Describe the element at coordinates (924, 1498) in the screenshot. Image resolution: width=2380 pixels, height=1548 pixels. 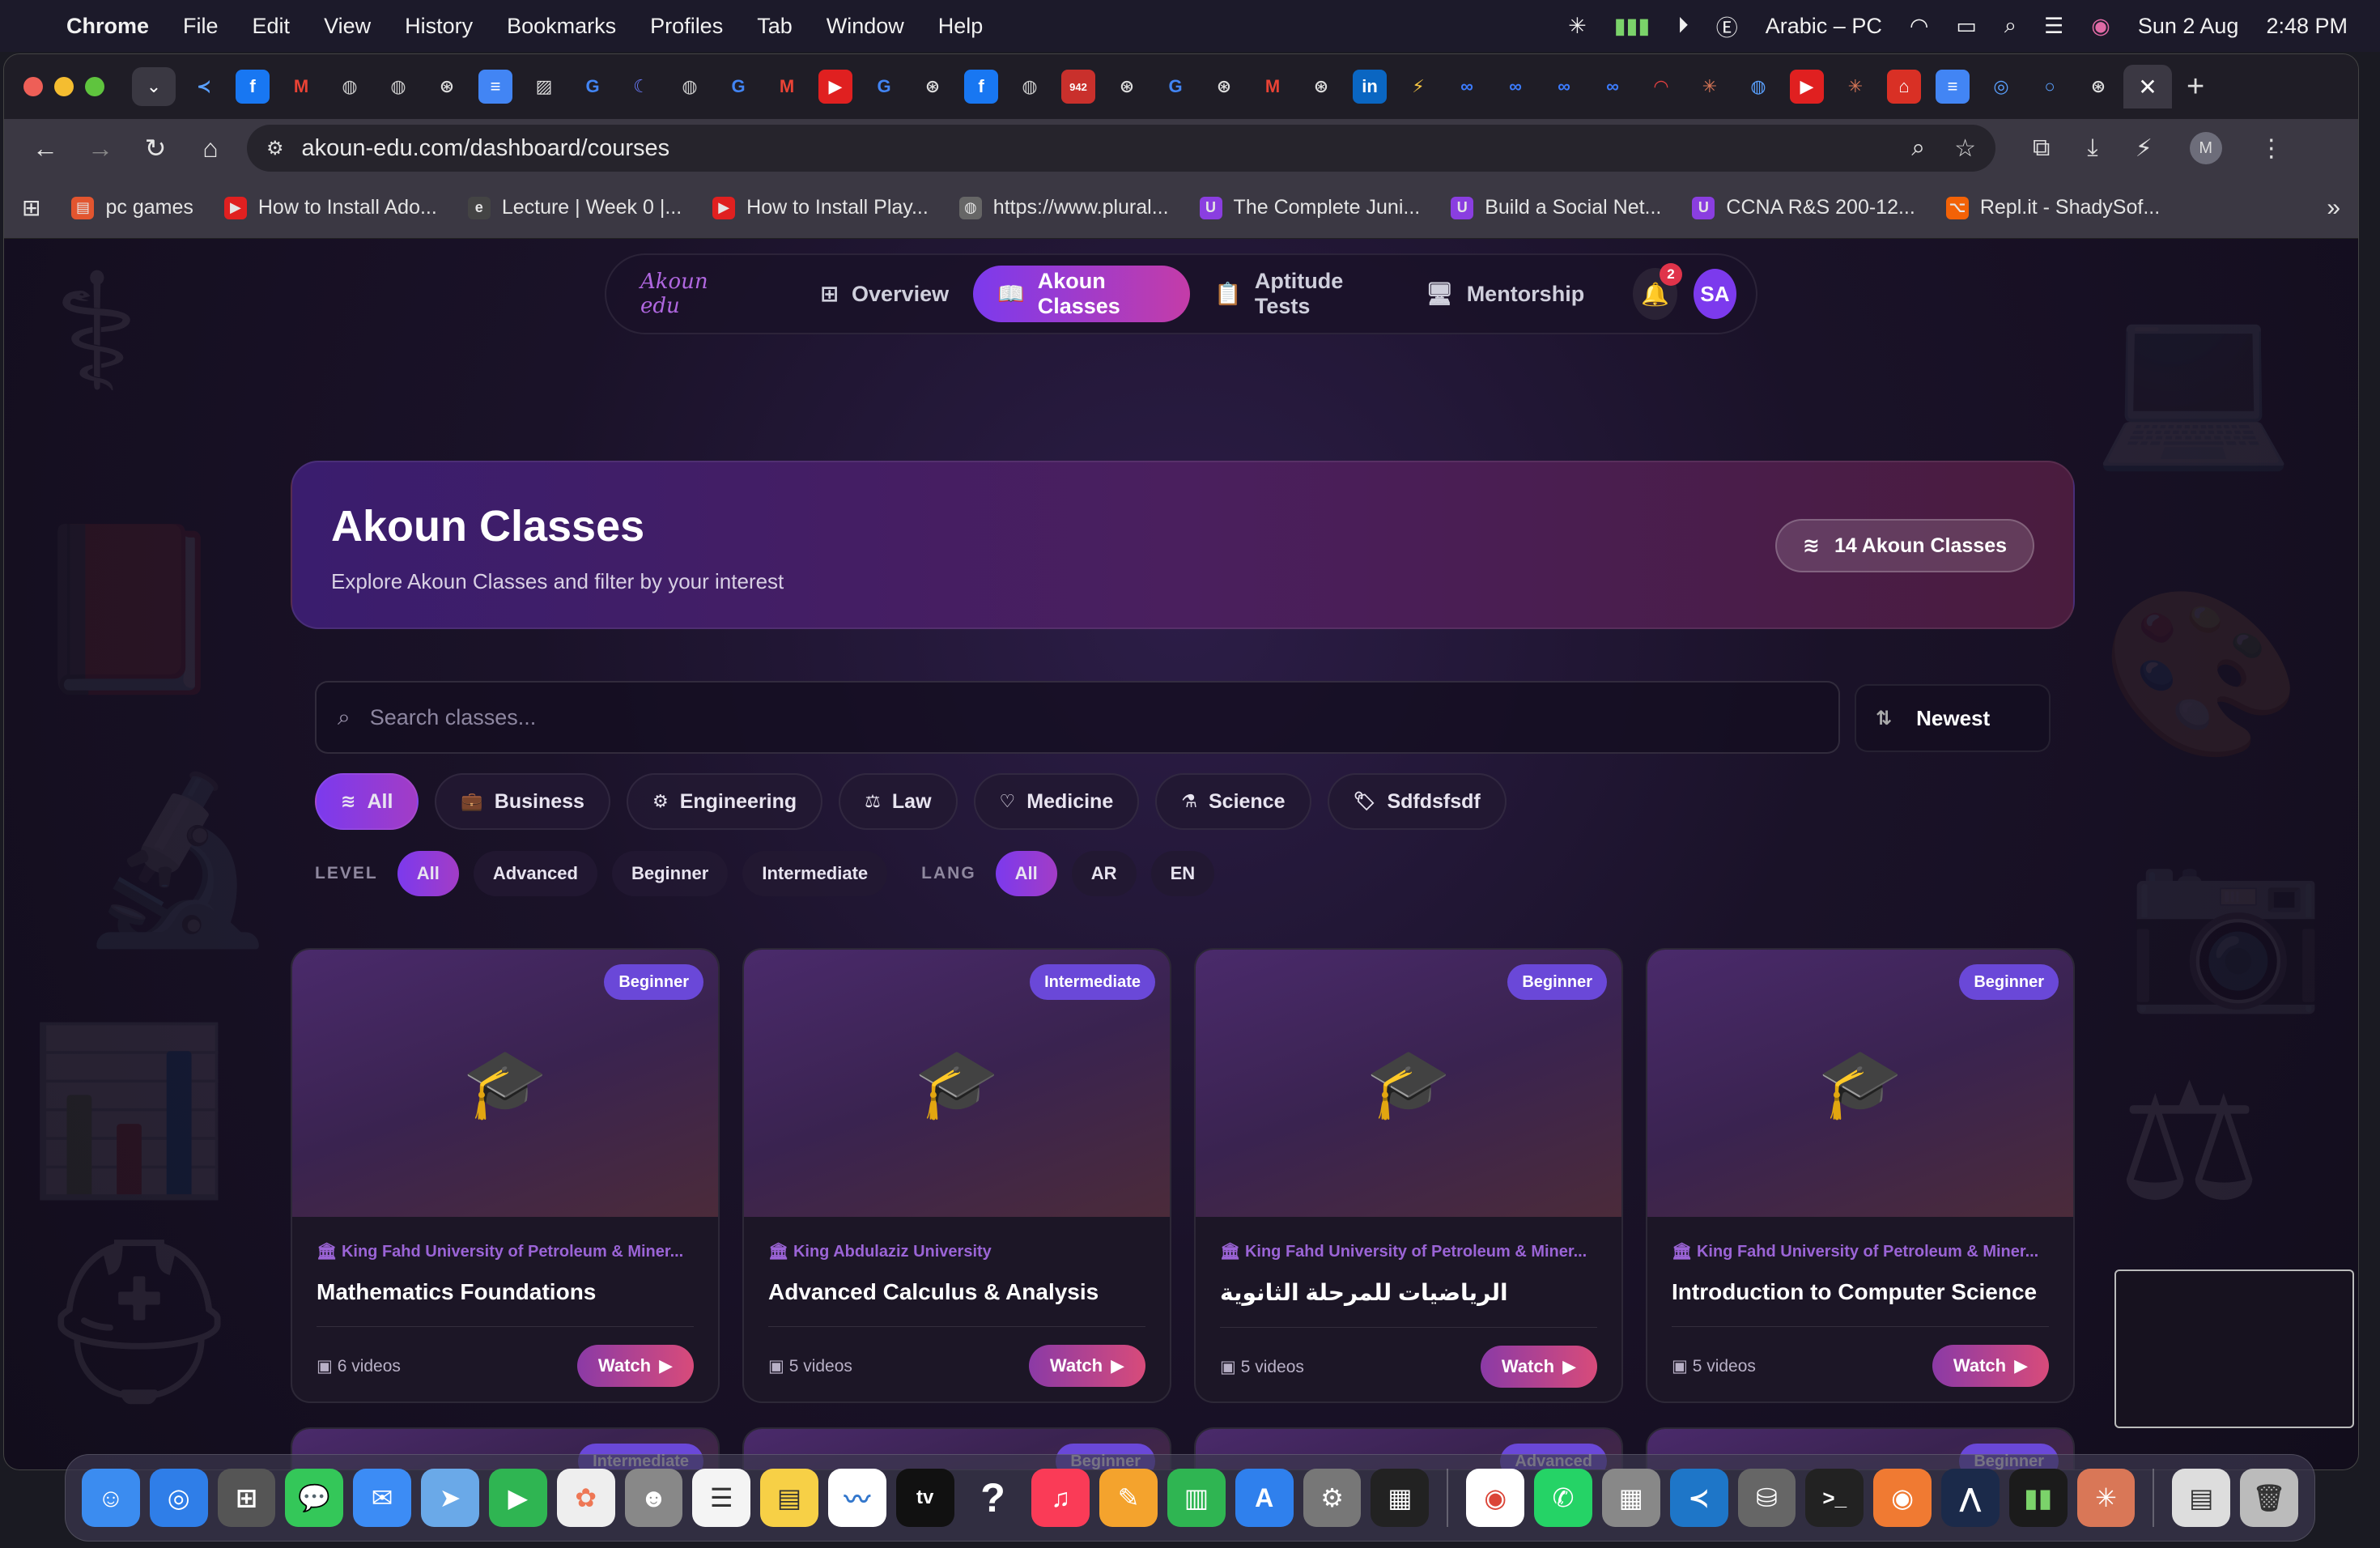
I see `apple-tv-icon: tv` at that location.